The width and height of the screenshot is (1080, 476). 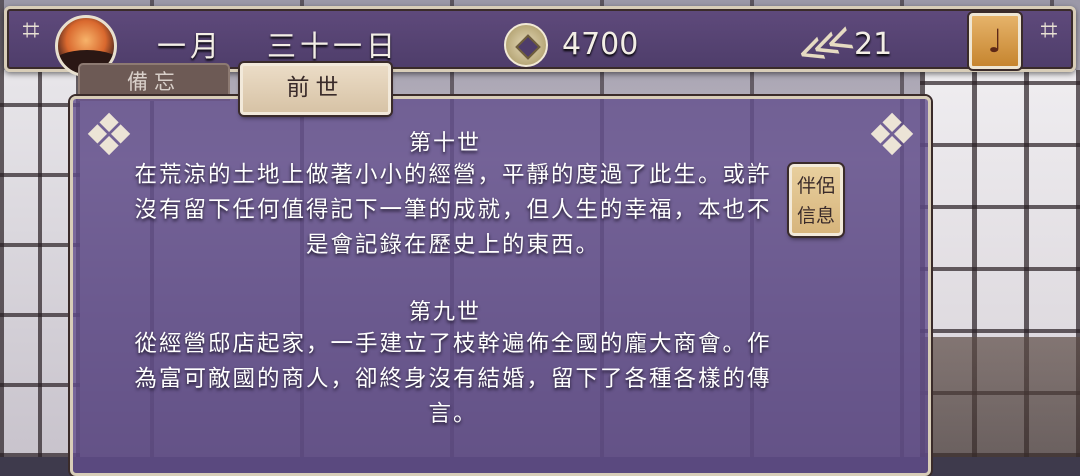 What do you see at coordinates (815, 186) in the screenshot?
I see `partner-button-line1: 伴侶` at bounding box center [815, 186].